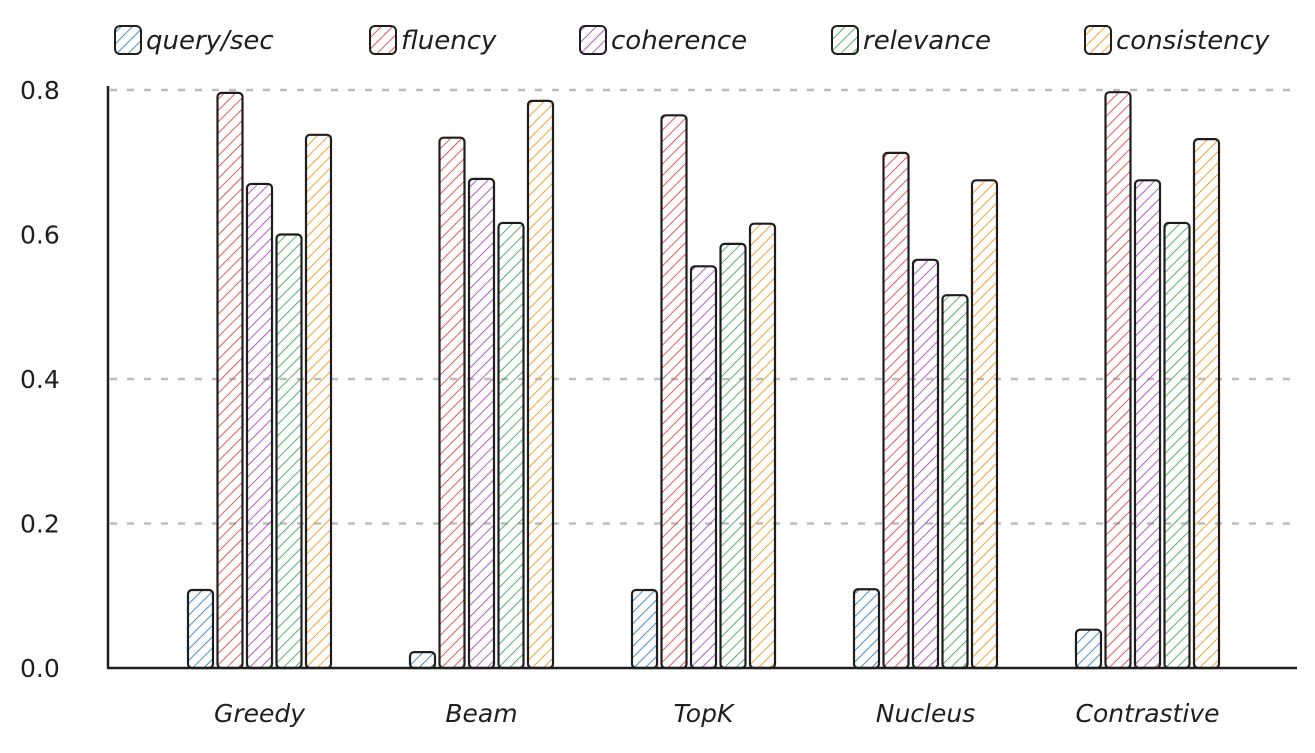  I want to click on y-tick-label: 0.0, so click(40, 668).